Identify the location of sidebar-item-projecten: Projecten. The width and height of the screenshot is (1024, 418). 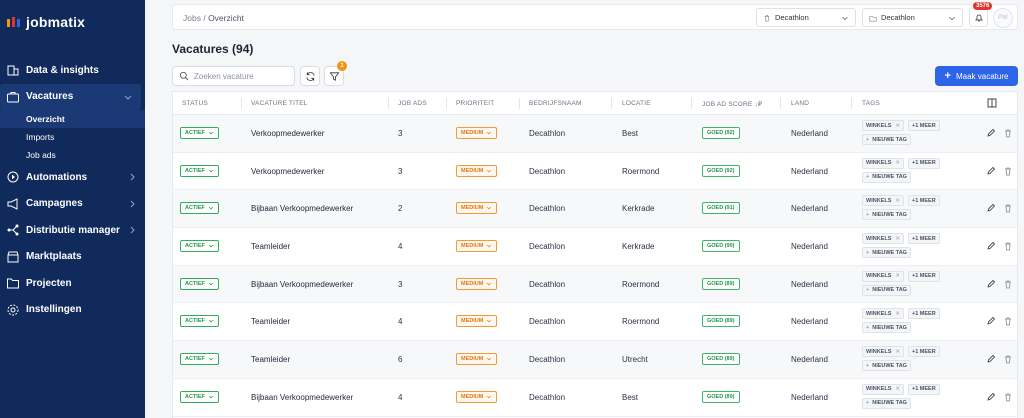
(72, 283).